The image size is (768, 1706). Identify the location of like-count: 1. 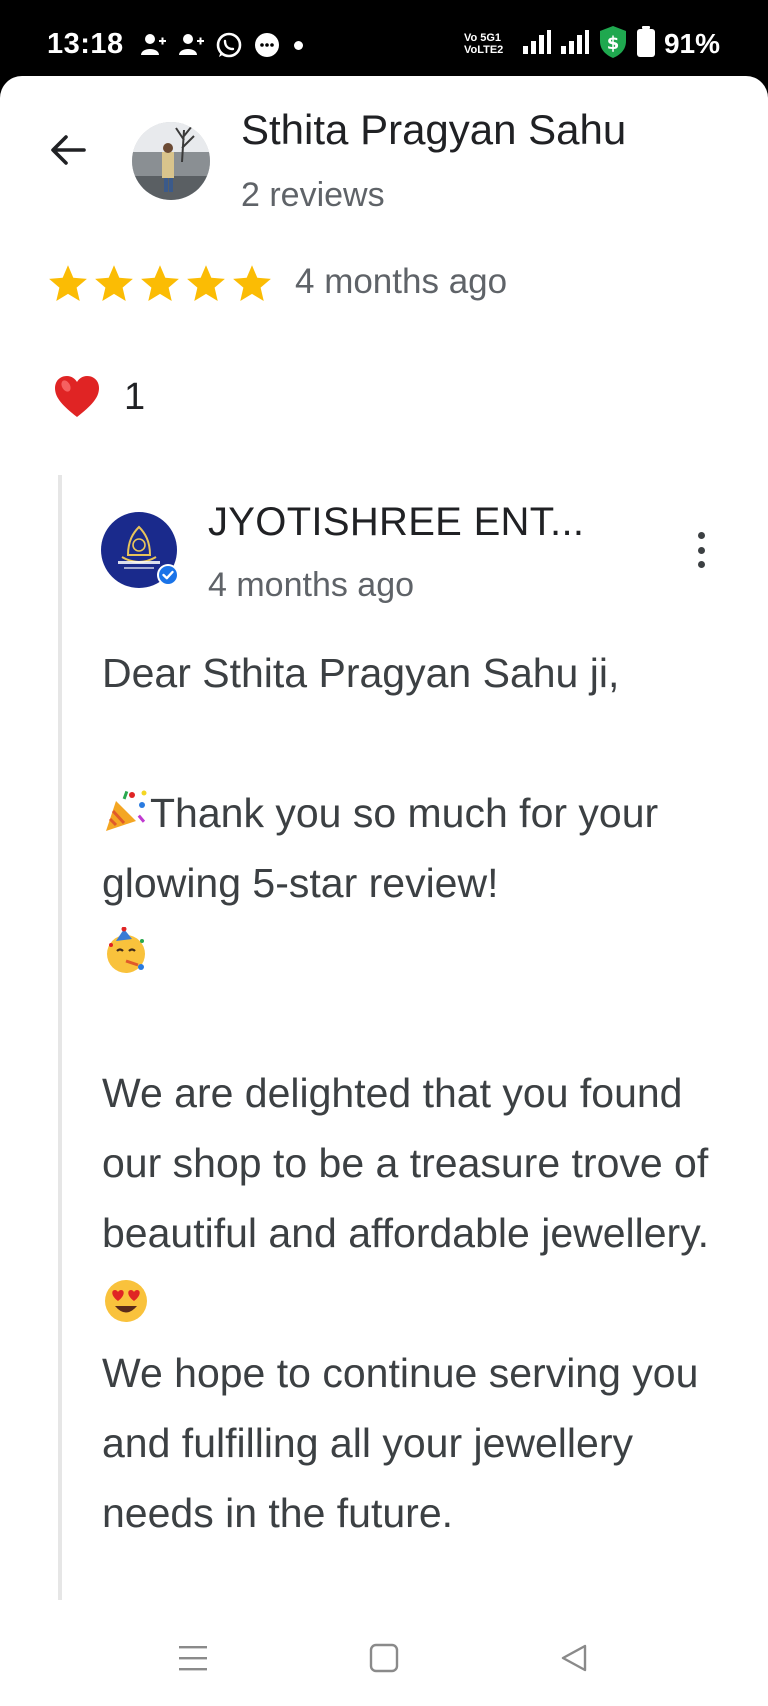
(135, 397).